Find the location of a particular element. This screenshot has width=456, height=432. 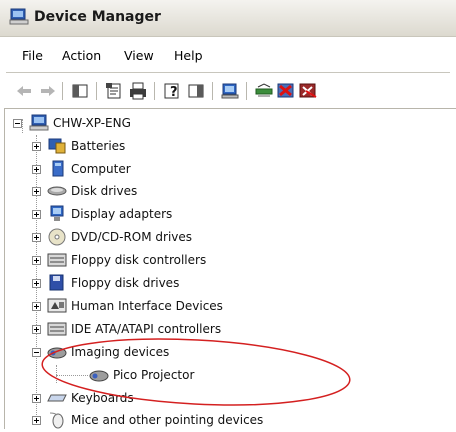

forward-arrow-icon is located at coordinates (48, 91).